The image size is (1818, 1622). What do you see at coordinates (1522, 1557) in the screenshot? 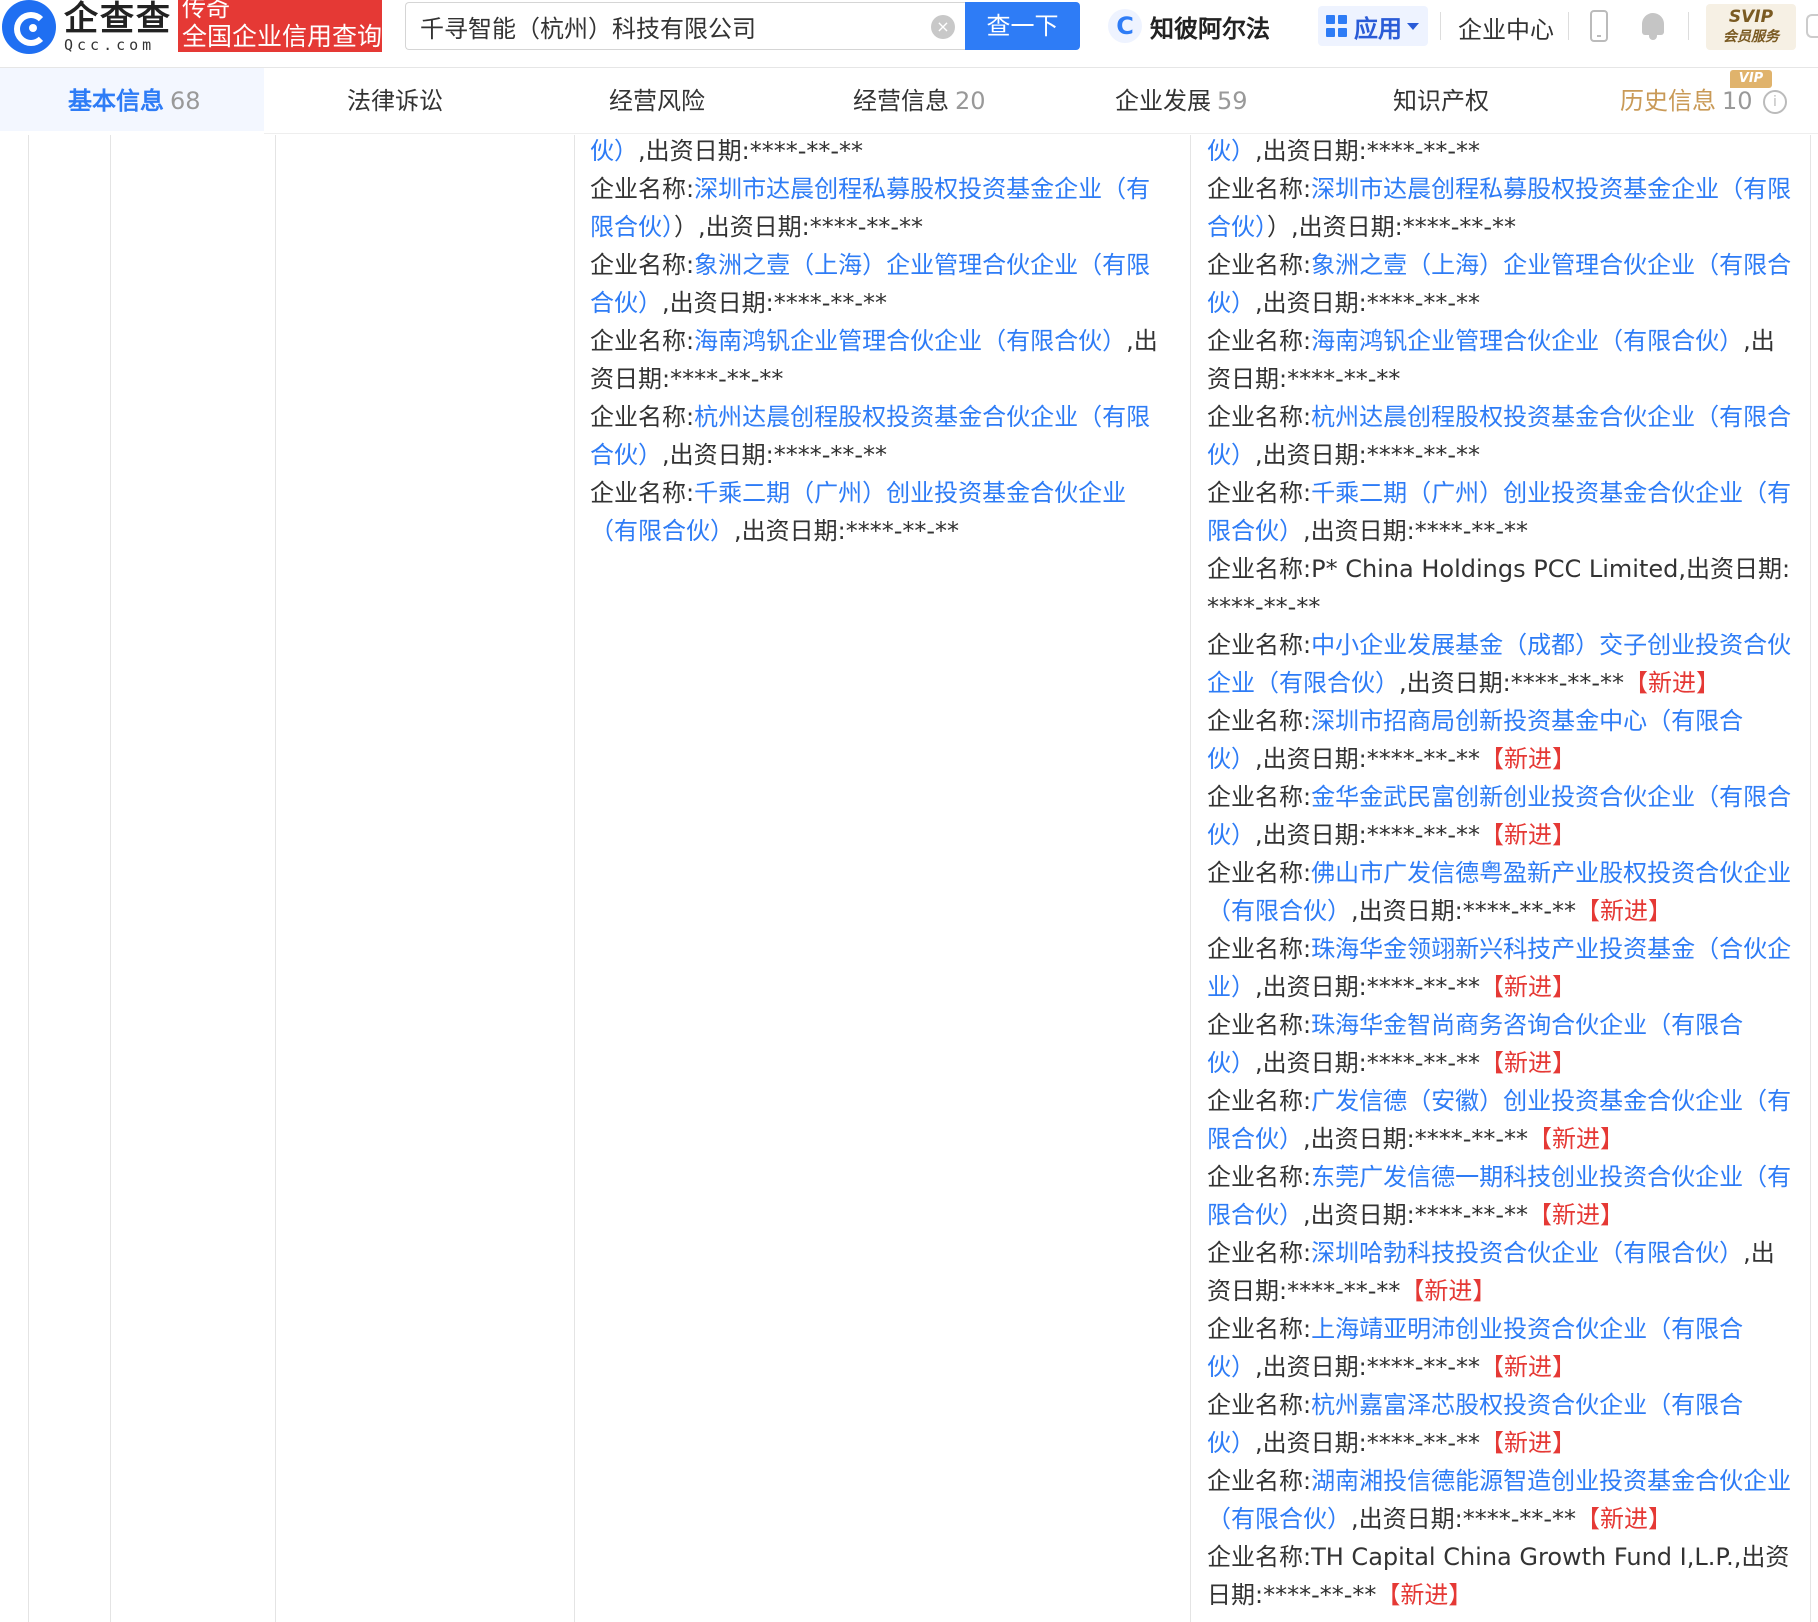
I see `company-name-text: TH Capital China Growth Fund I,L.P.` at bounding box center [1522, 1557].